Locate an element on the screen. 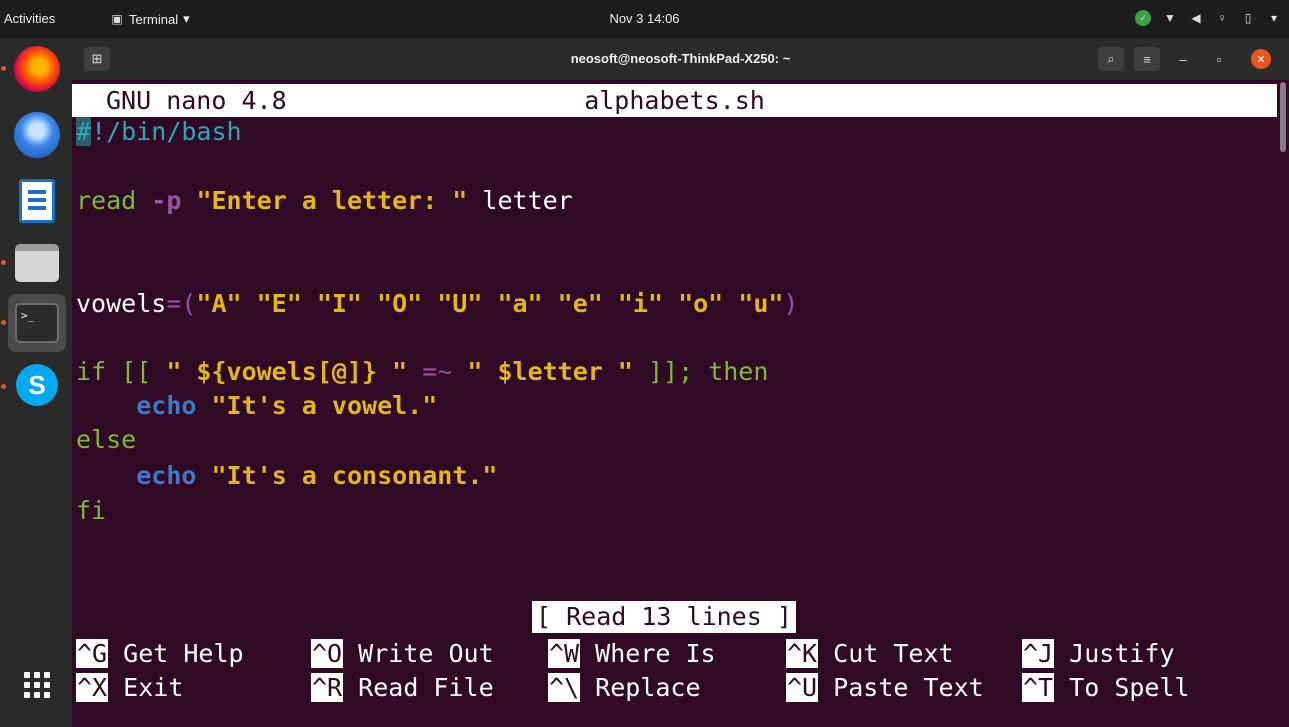  code-line-1: #!/bin/bash is located at coordinates (159, 132).